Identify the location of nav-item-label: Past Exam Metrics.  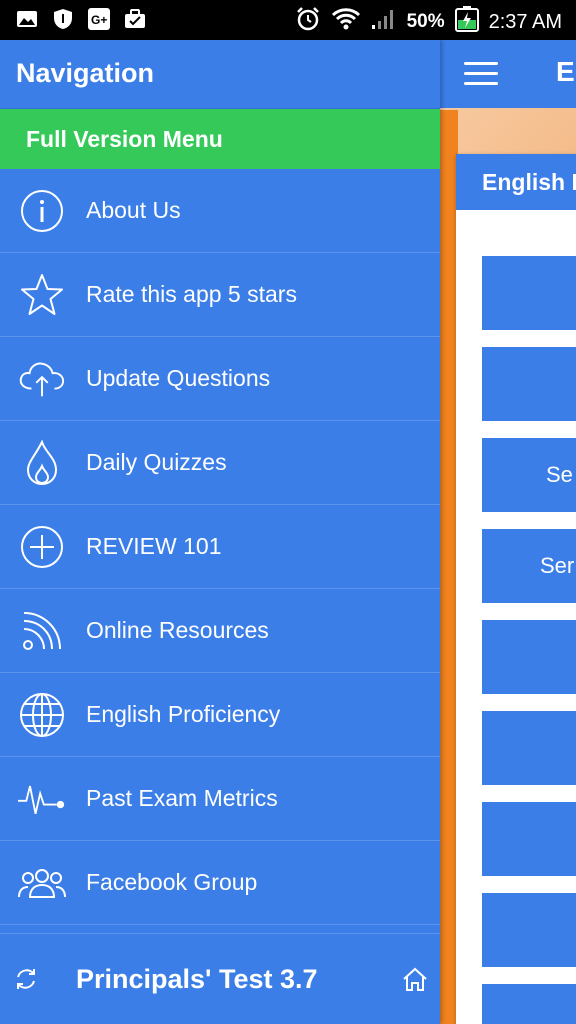
(182, 798).